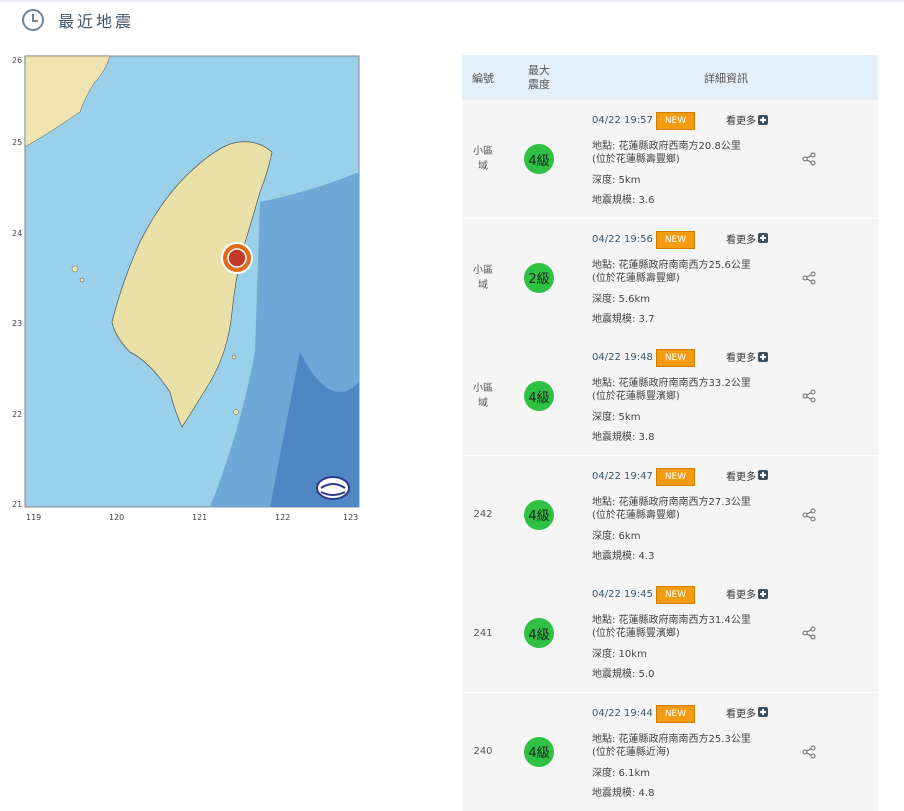 This screenshot has width=904, height=811. Describe the element at coordinates (623, 437) in the screenshot. I see `event-magnitude: 地震規模: 3.8` at that location.